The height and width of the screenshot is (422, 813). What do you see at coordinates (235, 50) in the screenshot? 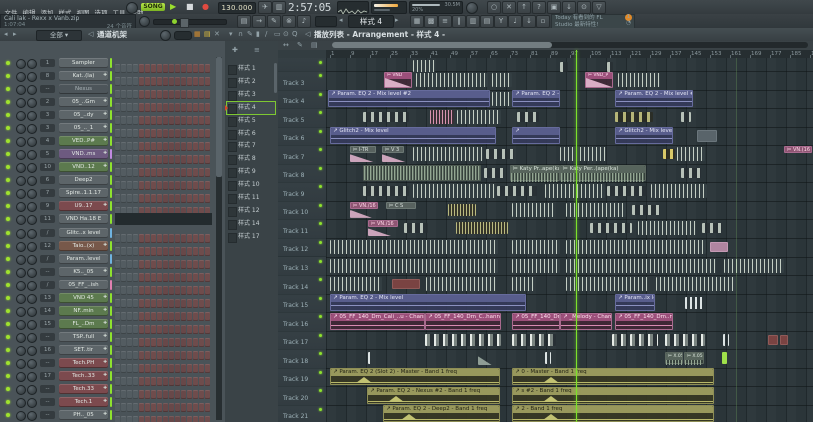
I see `add-pattern-icon: ✚` at bounding box center [235, 50].